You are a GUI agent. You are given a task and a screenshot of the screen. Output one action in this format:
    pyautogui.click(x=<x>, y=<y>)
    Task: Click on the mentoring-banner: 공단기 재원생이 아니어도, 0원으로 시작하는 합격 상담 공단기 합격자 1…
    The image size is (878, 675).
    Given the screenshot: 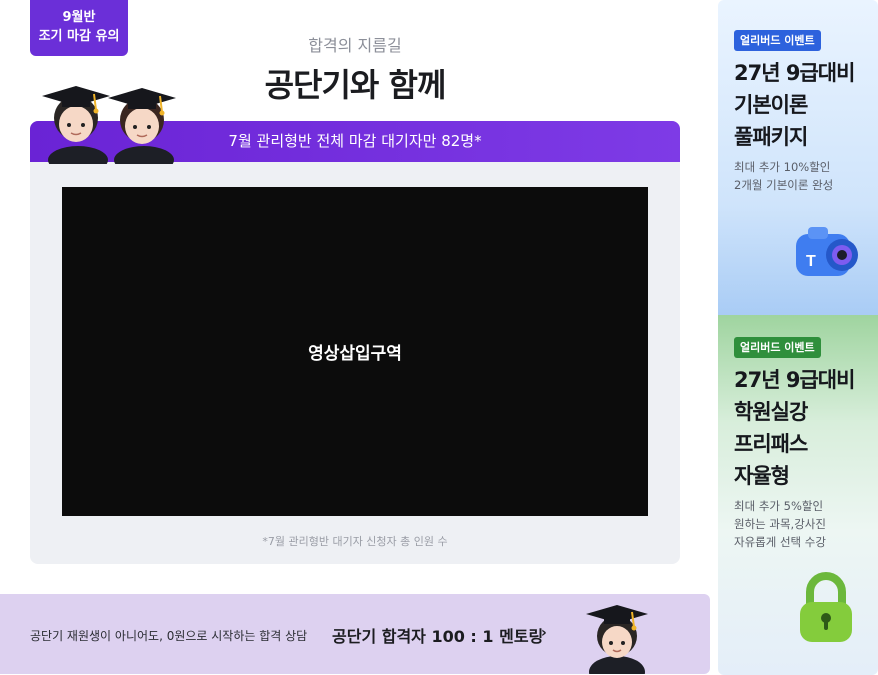 What is the action you would take?
    pyautogui.click(x=355, y=634)
    